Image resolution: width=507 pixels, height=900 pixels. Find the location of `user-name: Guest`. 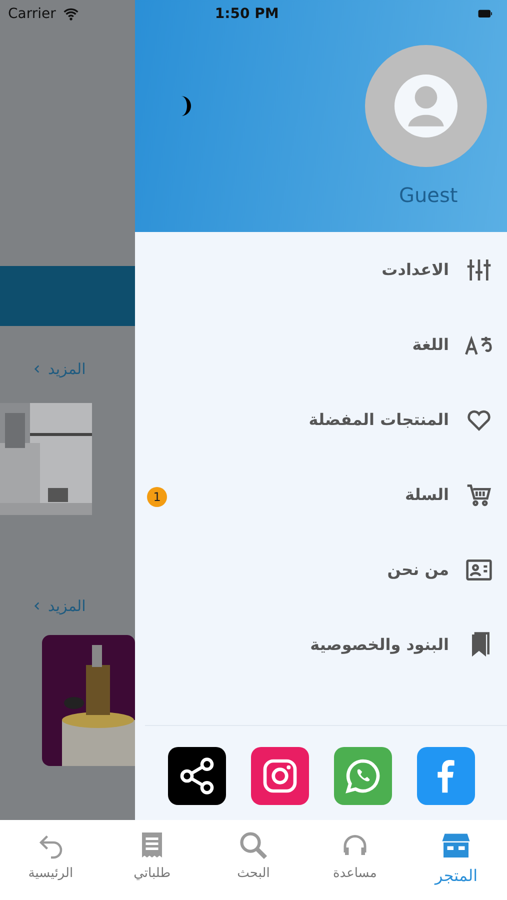

user-name: Guest is located at coordinates (428, 195).